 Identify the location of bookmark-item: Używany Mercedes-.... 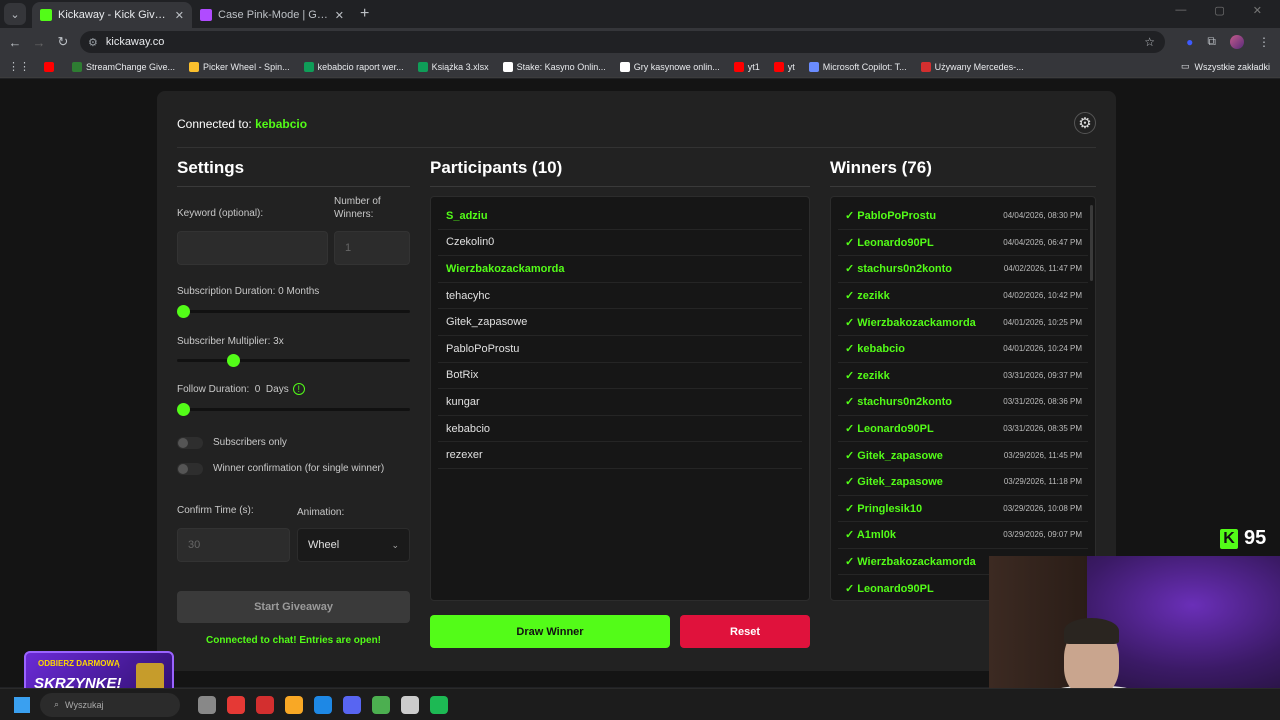
(972, 66).